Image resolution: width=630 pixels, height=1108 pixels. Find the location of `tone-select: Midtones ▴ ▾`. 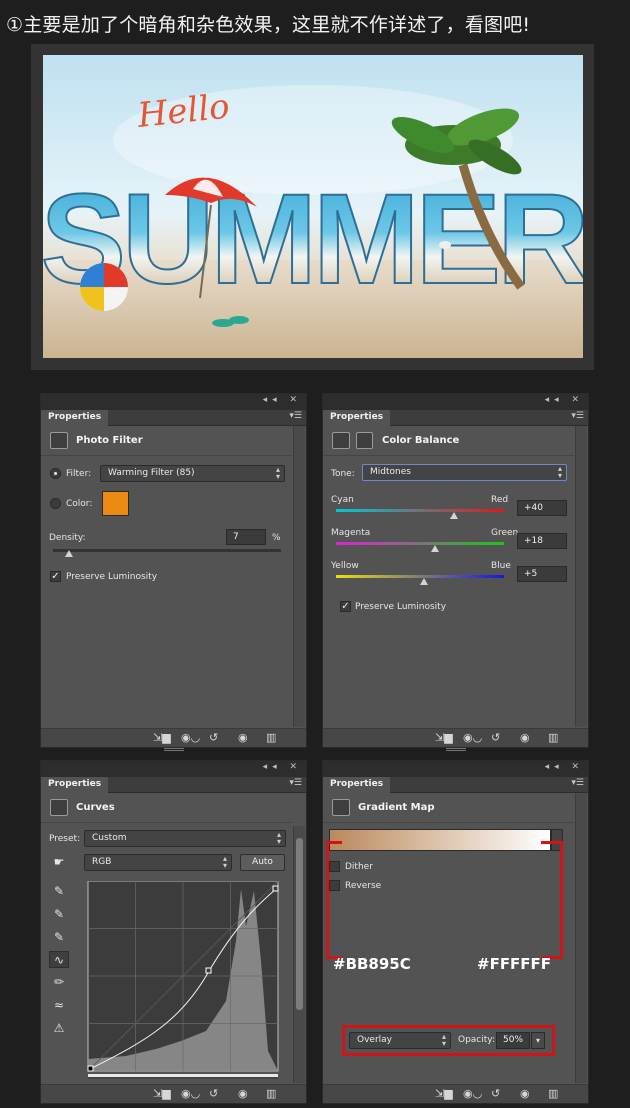

tone-select: Midtones ▴ ▾ is located at coordinates (464, 472).